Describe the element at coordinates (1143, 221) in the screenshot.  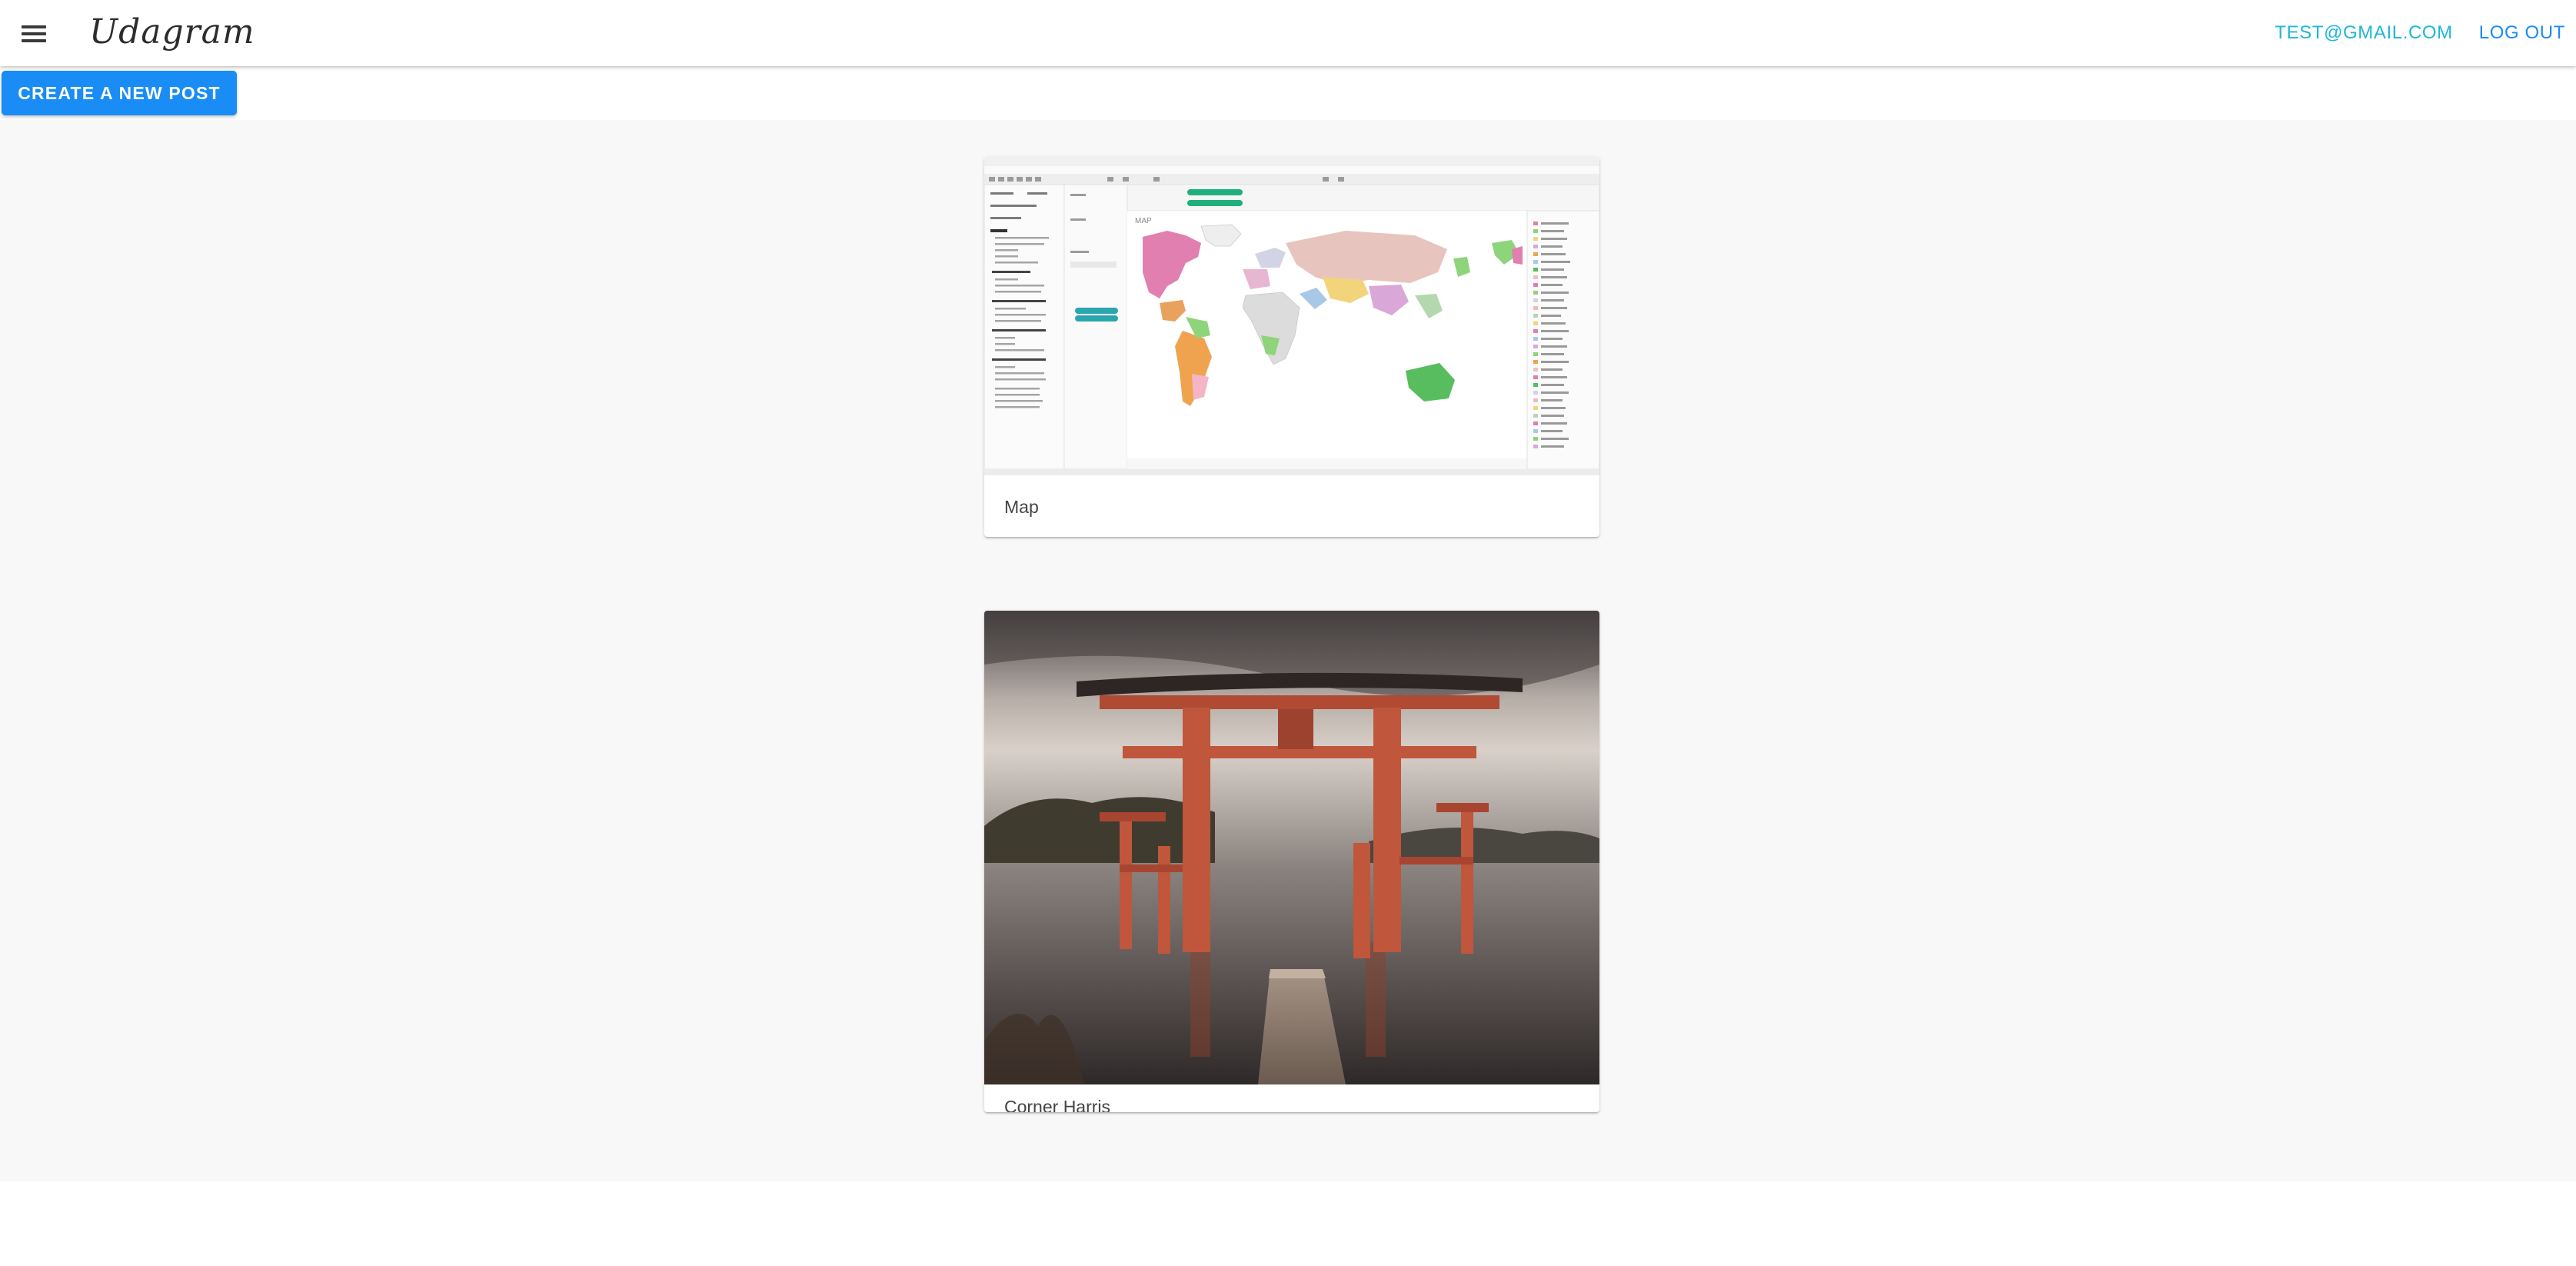
I see `svg-text: MAP` at that location.